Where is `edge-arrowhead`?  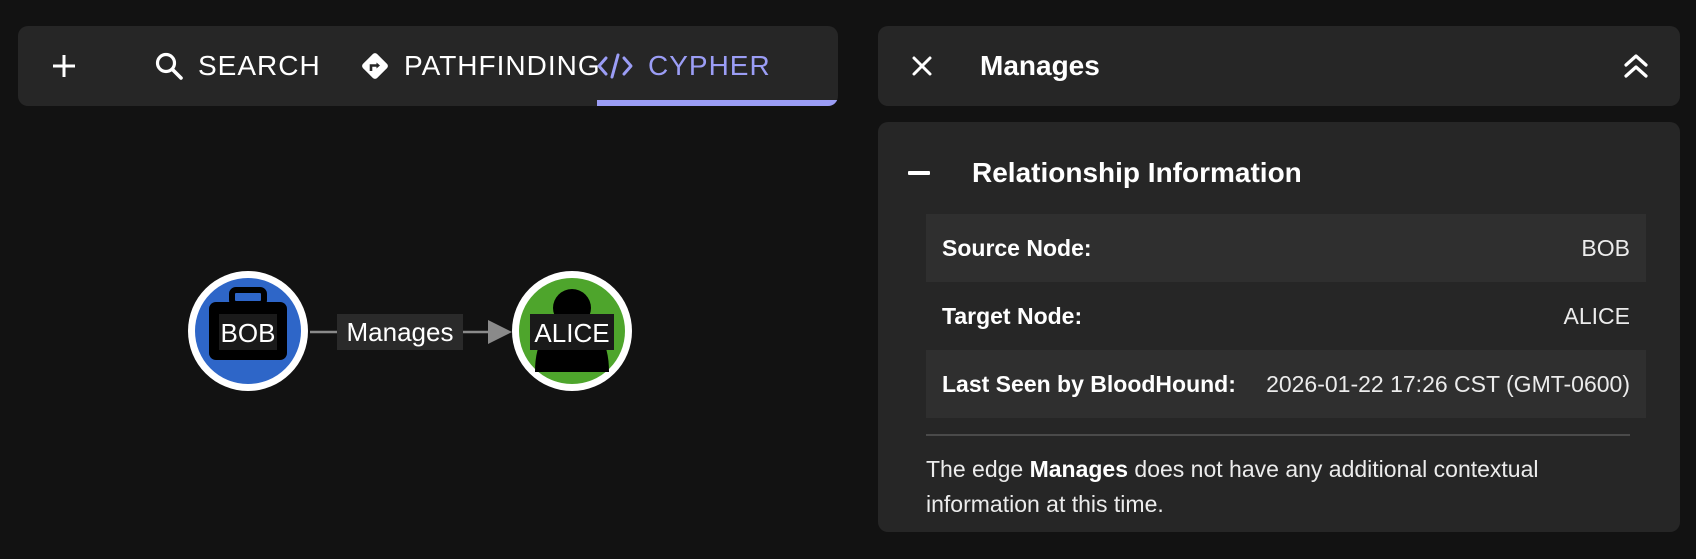 edge-arrowhead is located at coordinates (500, 332).